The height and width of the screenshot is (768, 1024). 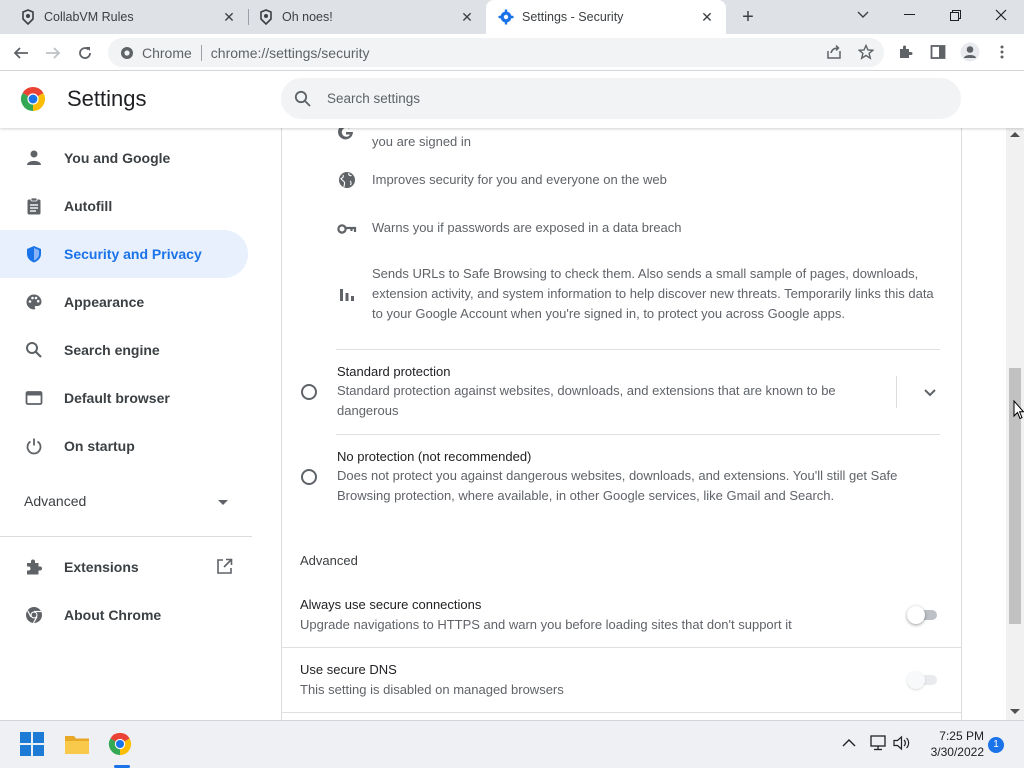 What do you see at coordinates (996, 745) in the screenshot?
I see `notification-badge: 1` at bounding box center [996, 745].